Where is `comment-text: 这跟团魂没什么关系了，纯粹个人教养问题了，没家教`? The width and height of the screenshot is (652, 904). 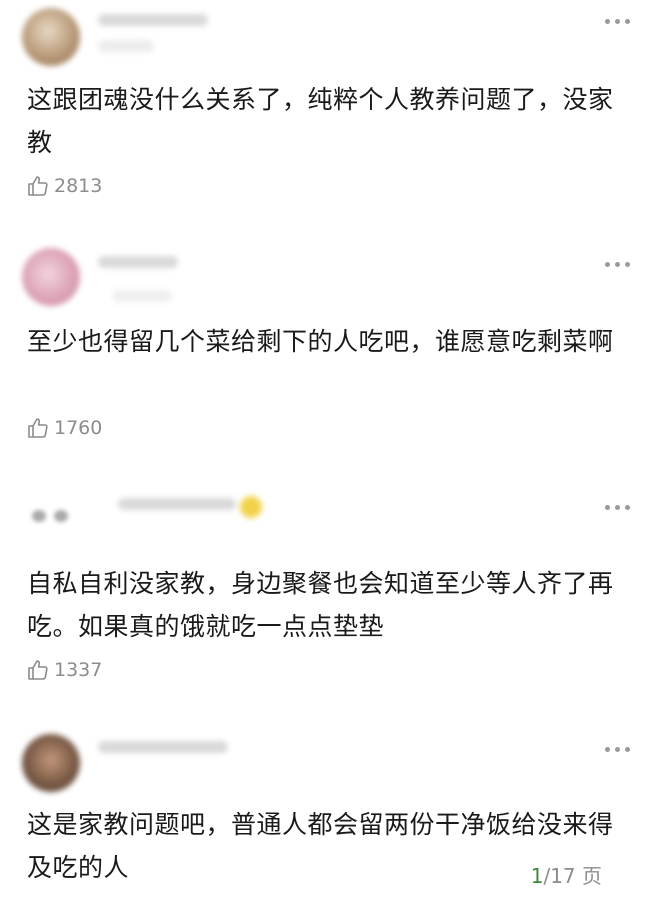
comment-text: 这跟团魂没什么关系了，纯粹个人教养问题了，没家教 is located at coordinates (320, 121).